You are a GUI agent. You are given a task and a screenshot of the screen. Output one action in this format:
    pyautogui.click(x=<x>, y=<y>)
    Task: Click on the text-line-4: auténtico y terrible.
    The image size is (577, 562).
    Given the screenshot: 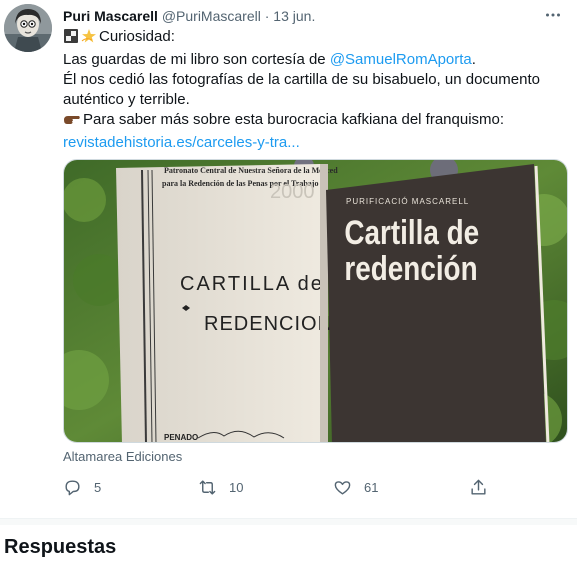 What is the action you would take?
    pyautogui.click(x=126, y=99)
    